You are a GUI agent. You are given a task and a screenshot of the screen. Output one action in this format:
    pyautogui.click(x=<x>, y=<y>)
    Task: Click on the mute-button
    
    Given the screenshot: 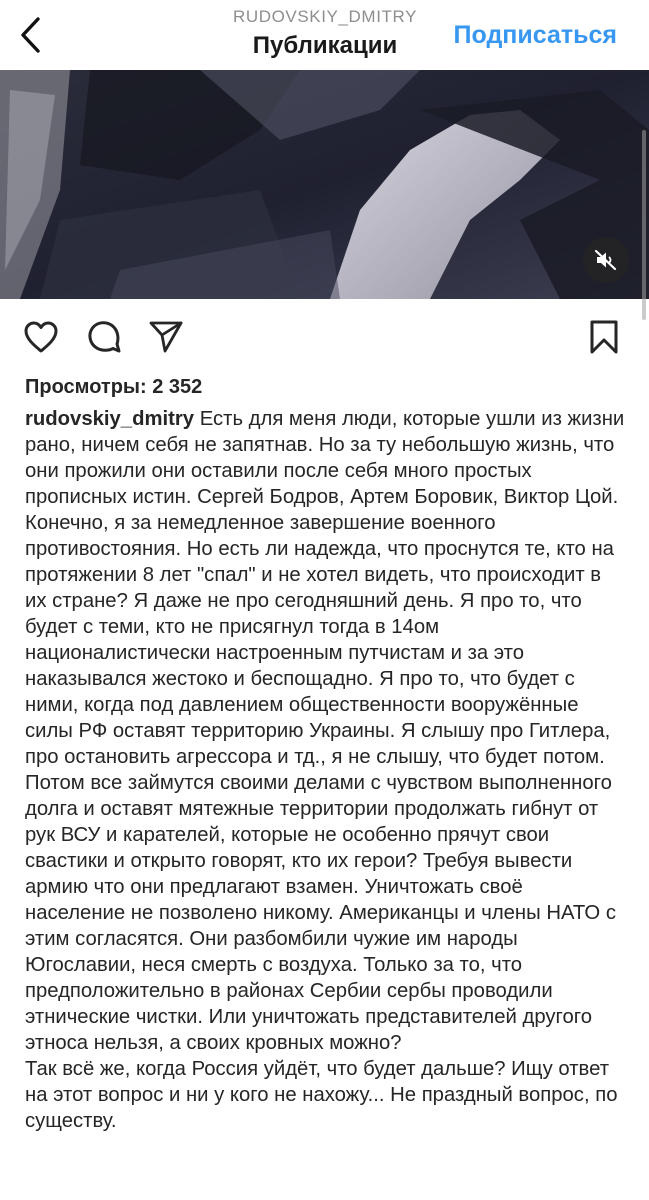 What is the action you would take?
    pyautogui.click(x=606, y=260)
    